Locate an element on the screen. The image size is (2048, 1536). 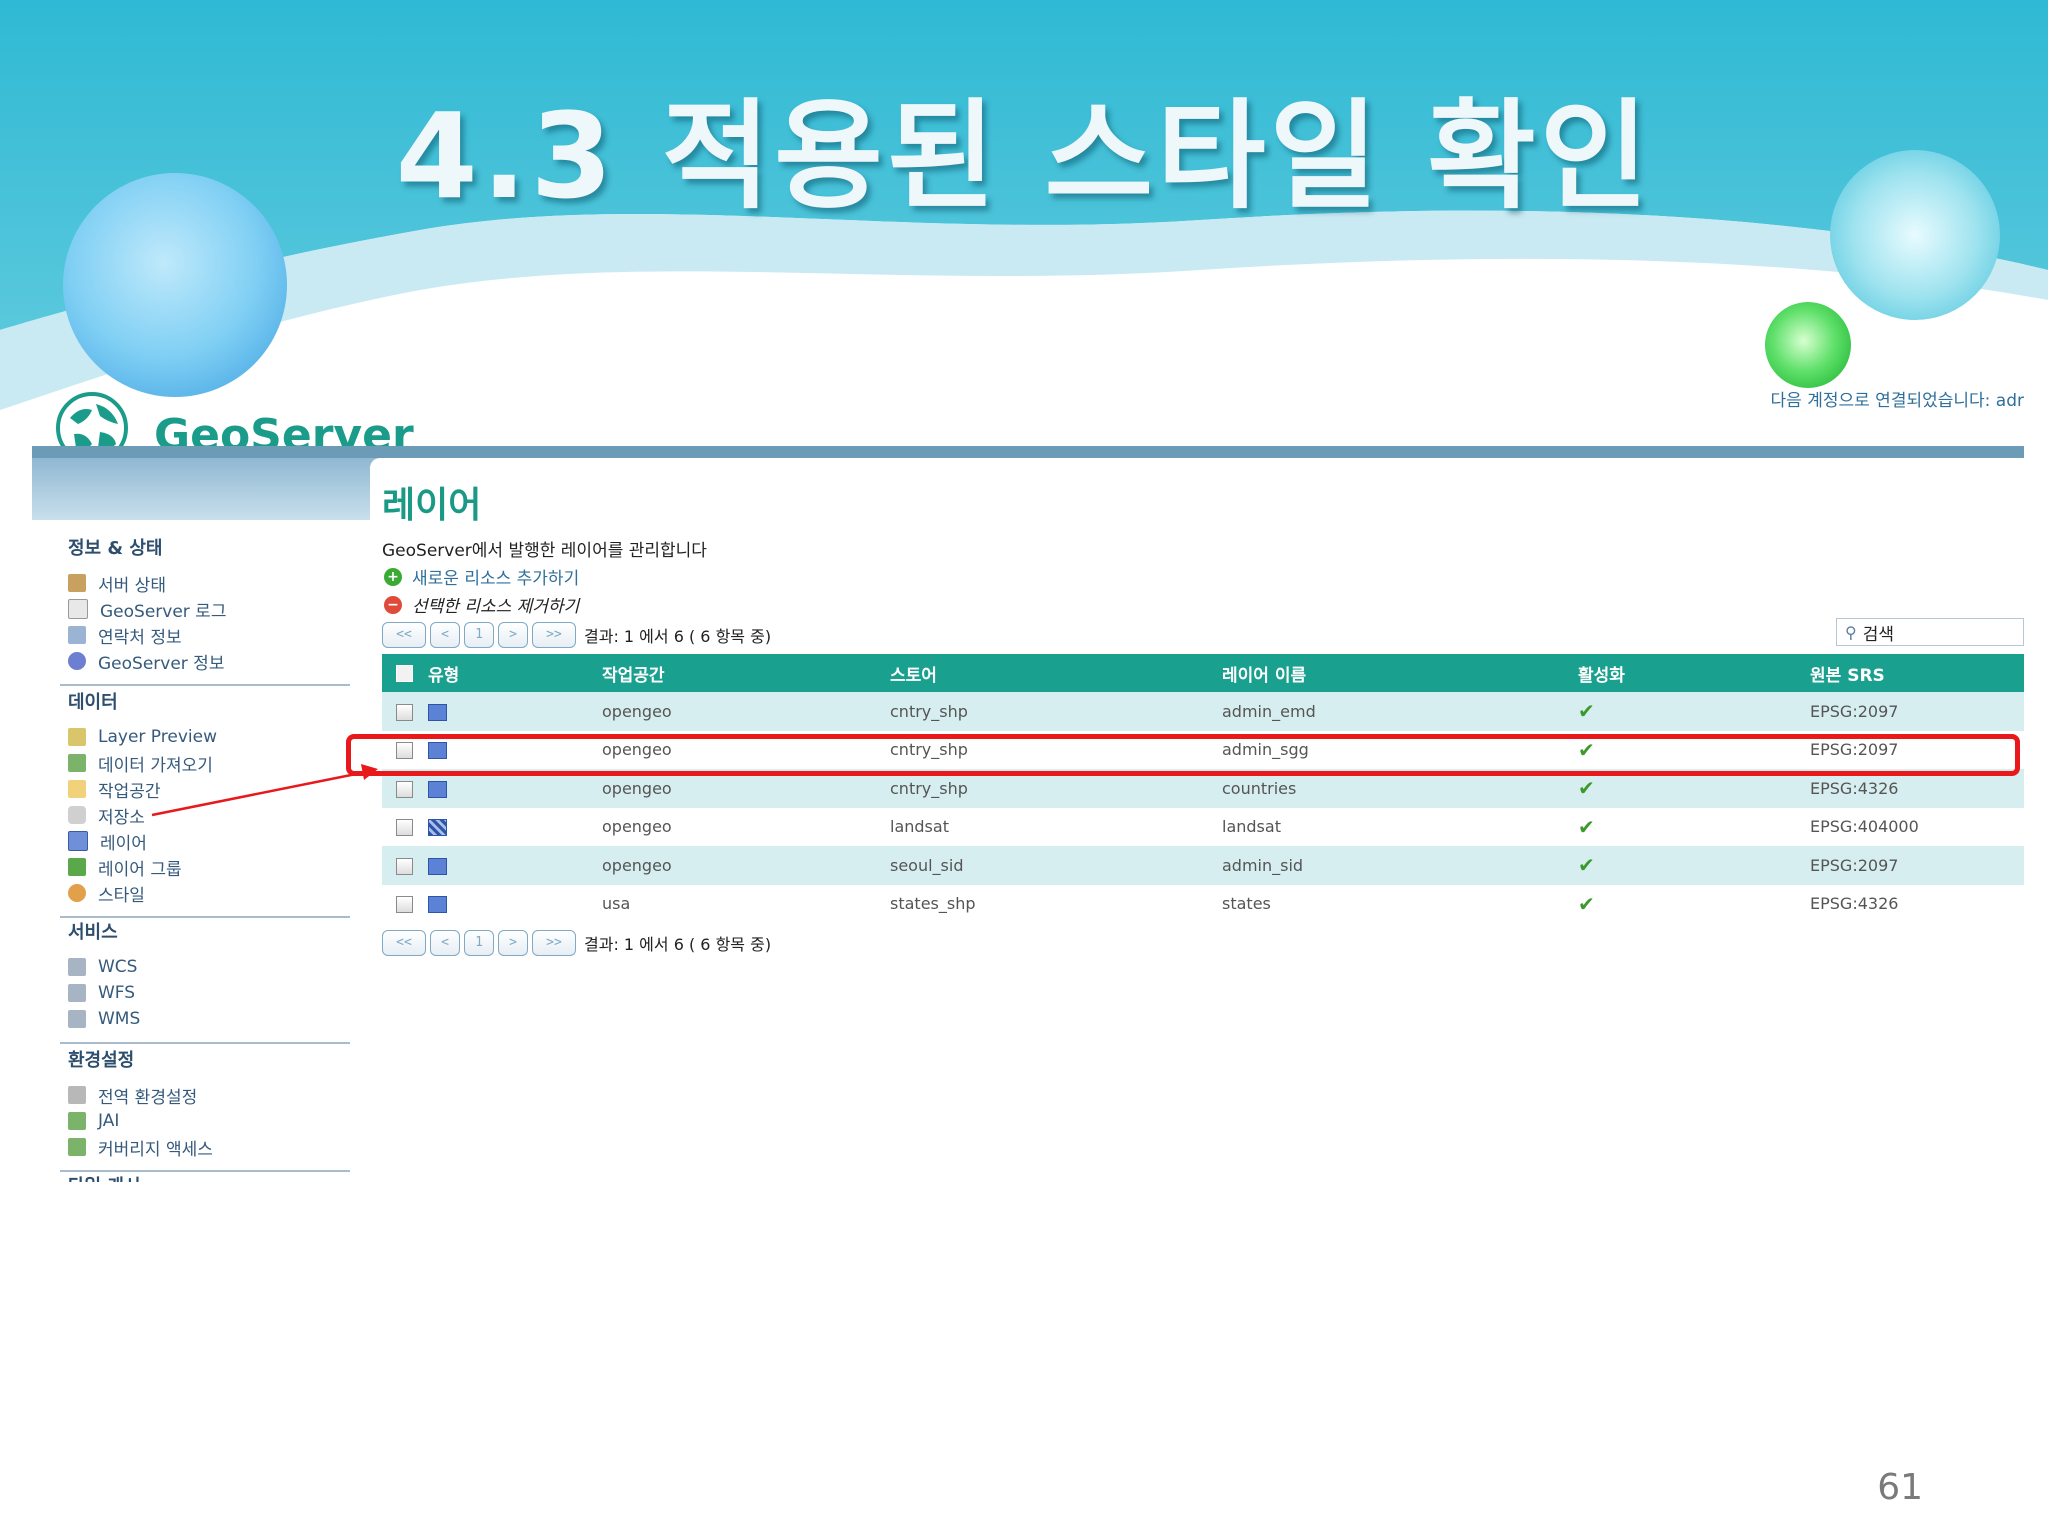
table-header-row: 유형 작업공간 스토어 레이어 이름 활성화 원본 SRS is located at coordinates (1203, 673).